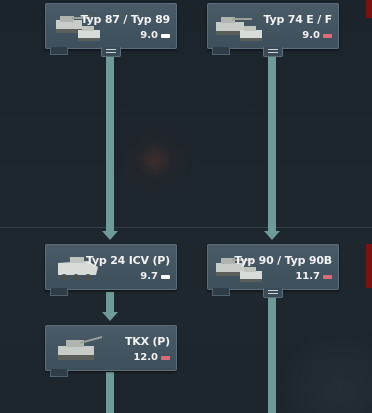 This screenshot has width=372, height=413. I want to click on next-column-edge-top, so click(369, 9).